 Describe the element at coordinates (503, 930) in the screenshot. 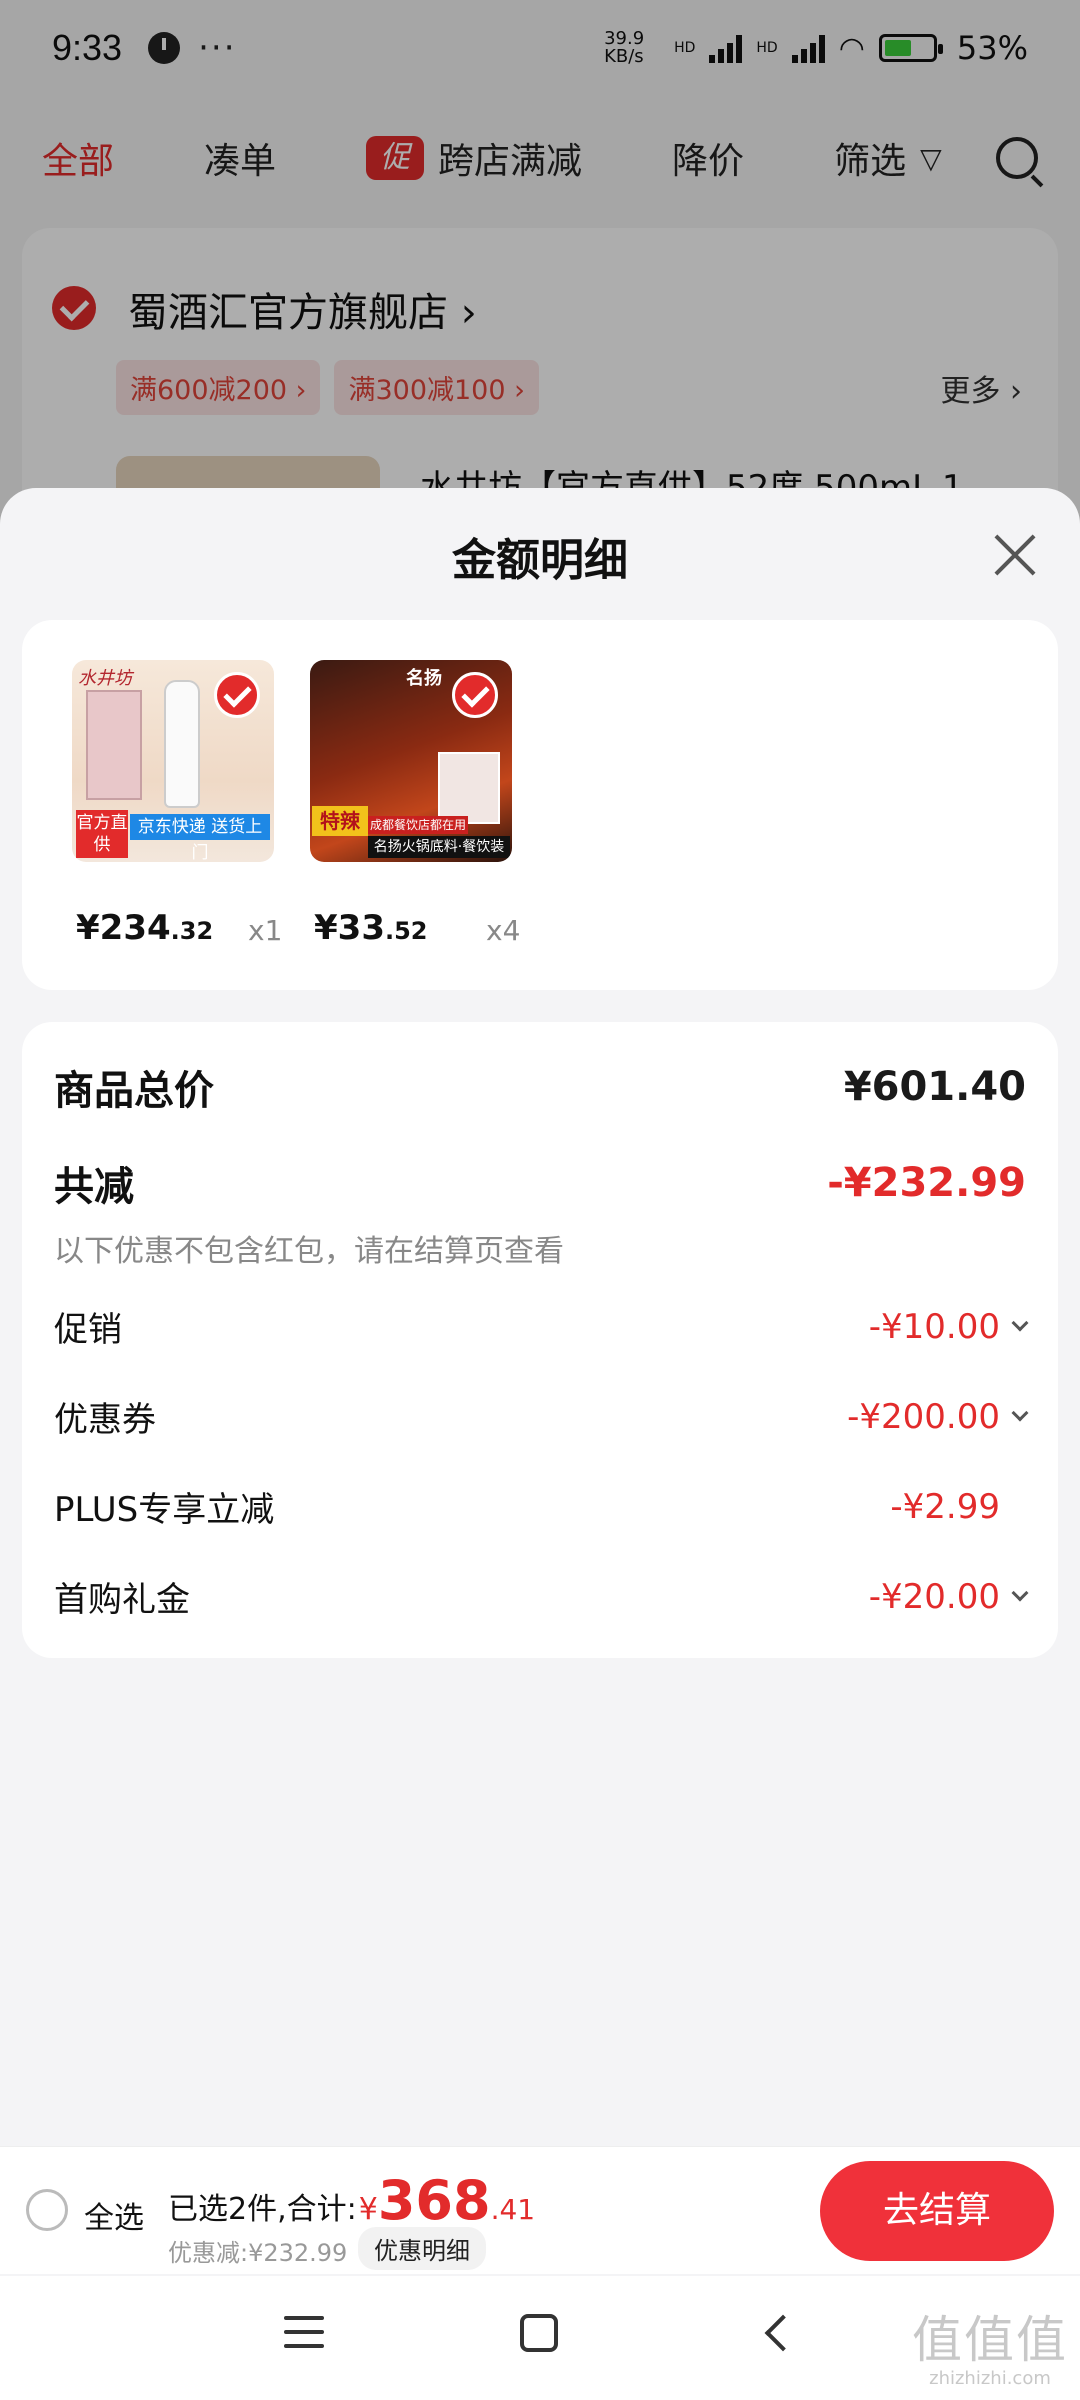

I see `goods-qty: x4` at that location.